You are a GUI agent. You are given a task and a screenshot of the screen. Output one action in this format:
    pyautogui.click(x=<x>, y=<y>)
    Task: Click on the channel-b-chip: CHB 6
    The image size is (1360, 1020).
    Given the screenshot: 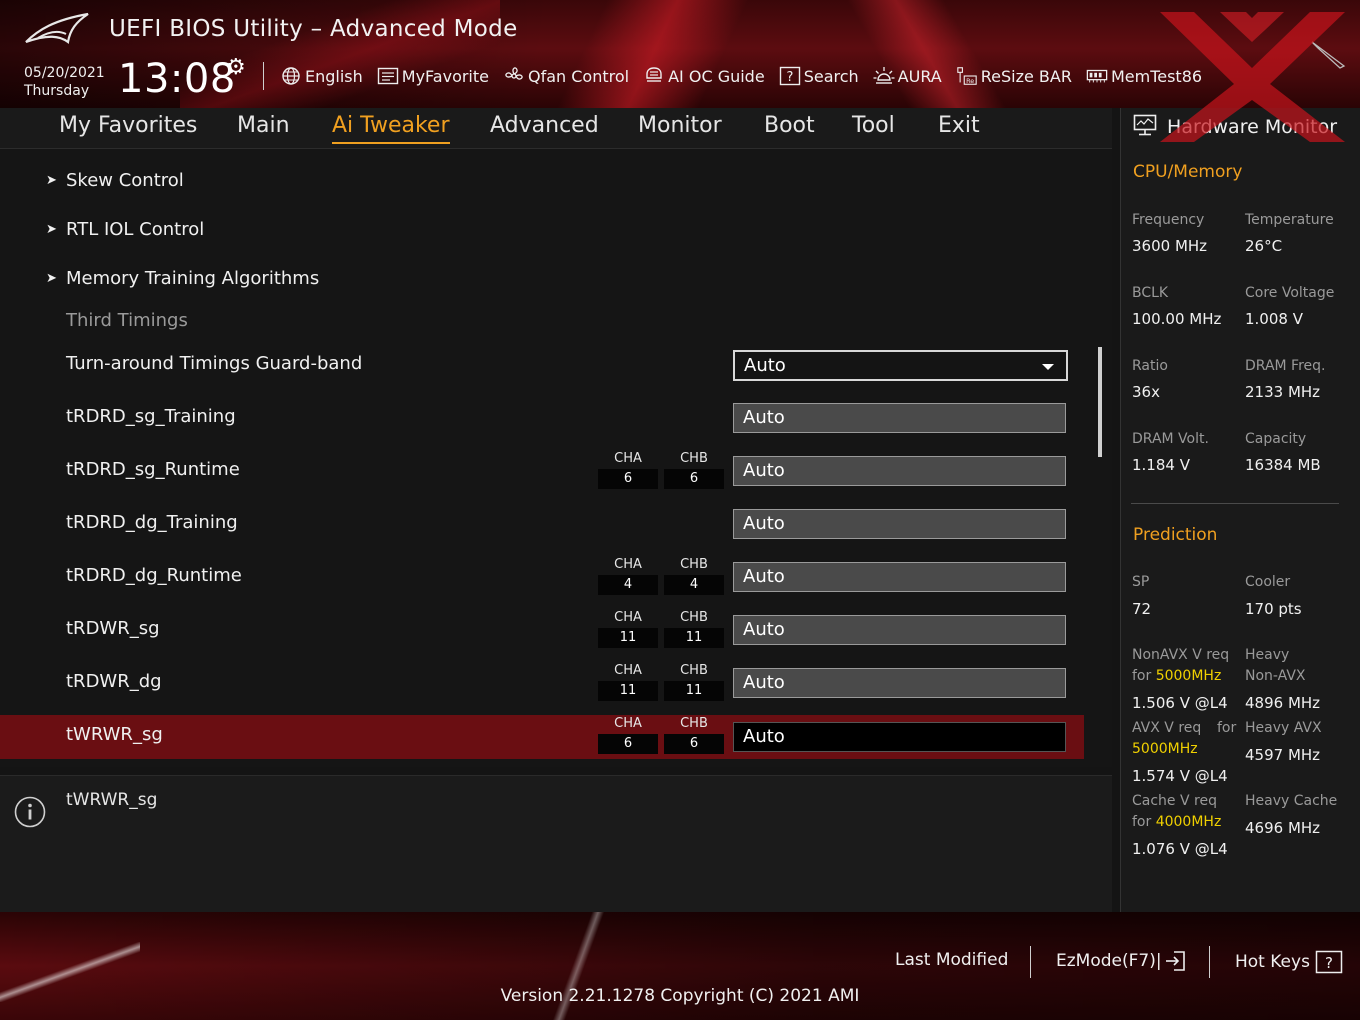 What is the action you would take?
    pyautogui.click(x=694, y=470)
    